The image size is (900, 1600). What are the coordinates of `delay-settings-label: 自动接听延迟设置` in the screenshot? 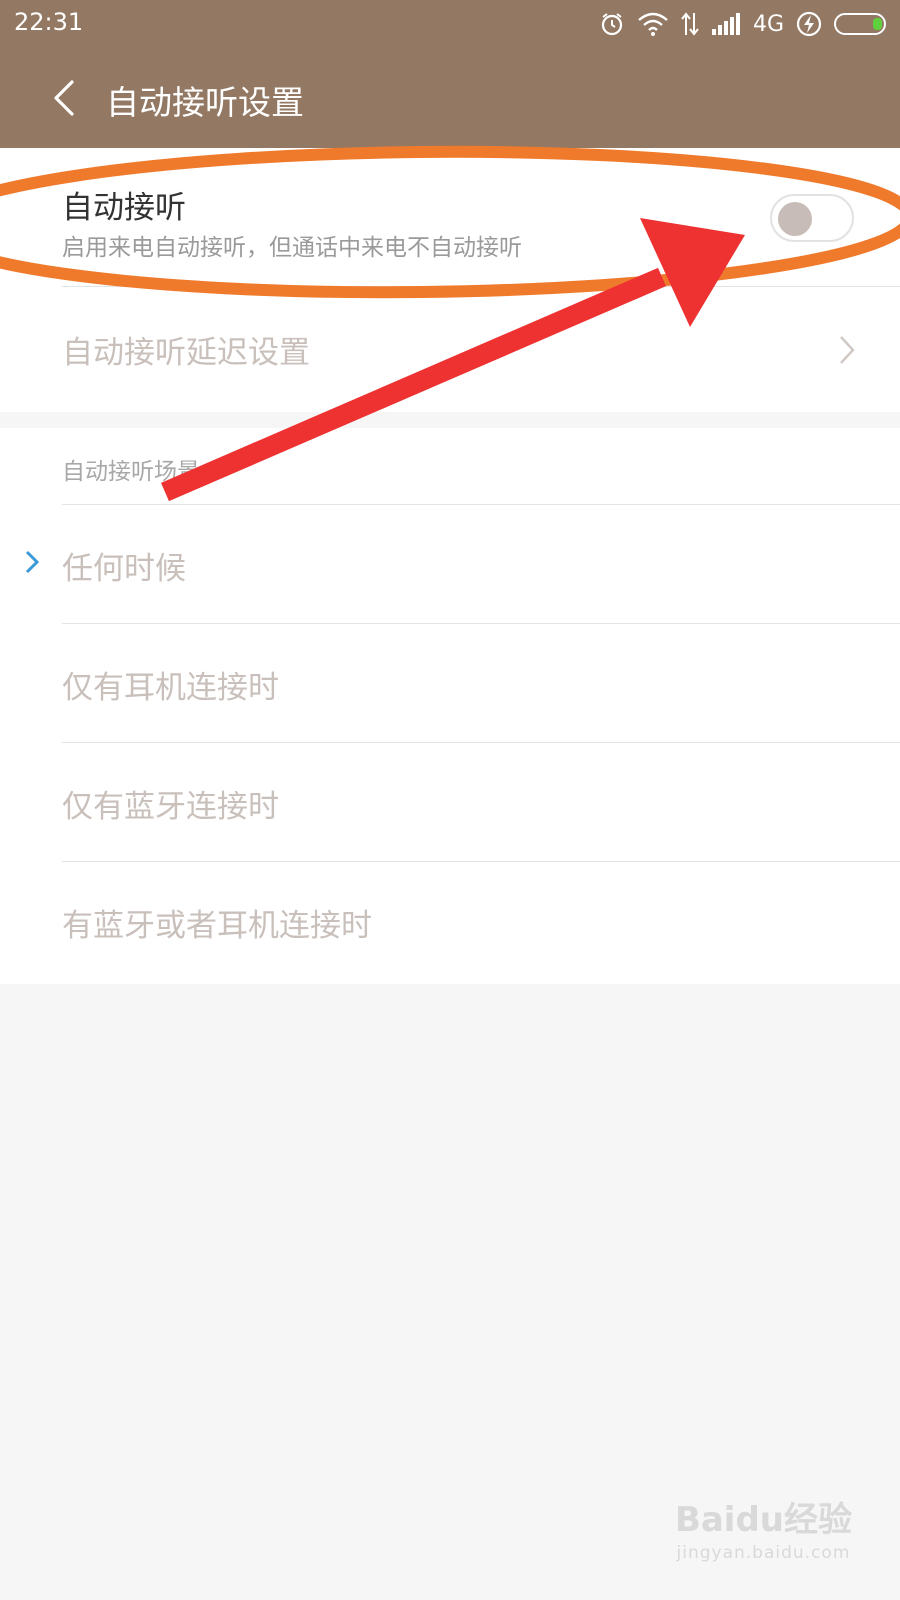 It's located at (186, 353).